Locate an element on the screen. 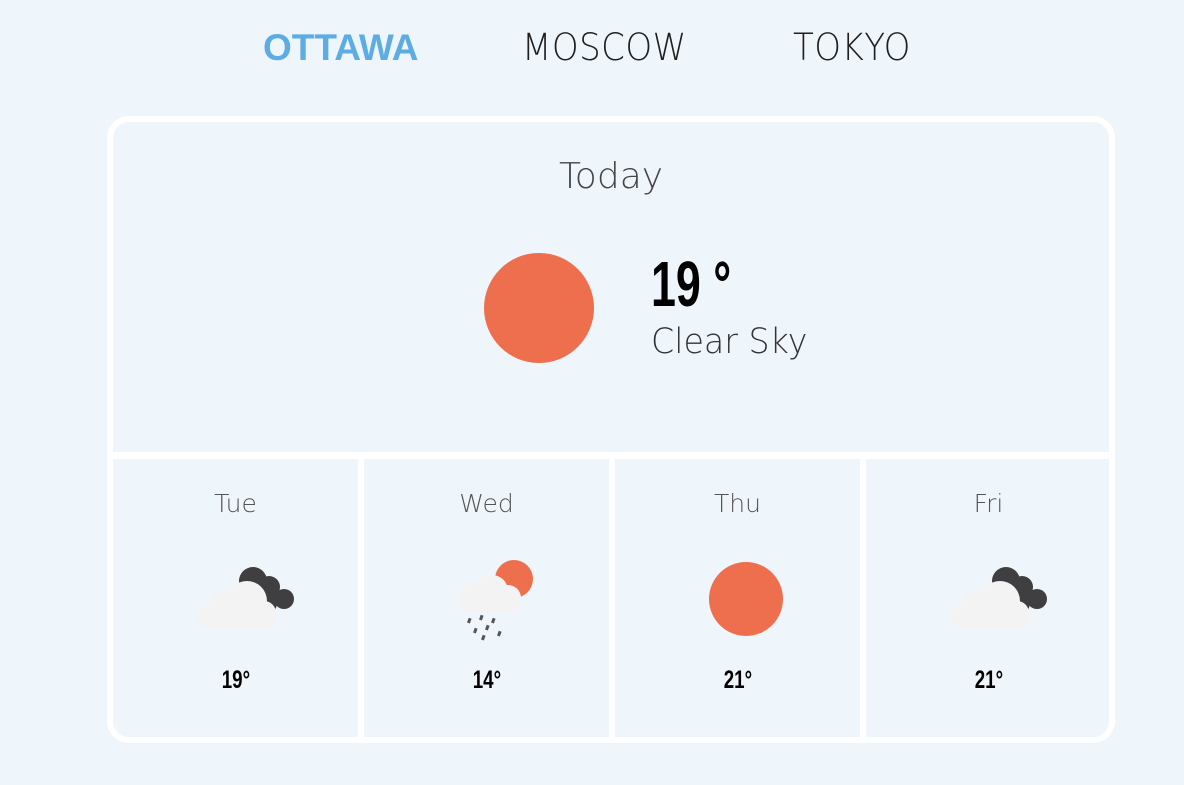 Image resolution: width=1184 pixels, height=785 pixels. forecast-day: Tue 19° is located at coordinates (235, 598).